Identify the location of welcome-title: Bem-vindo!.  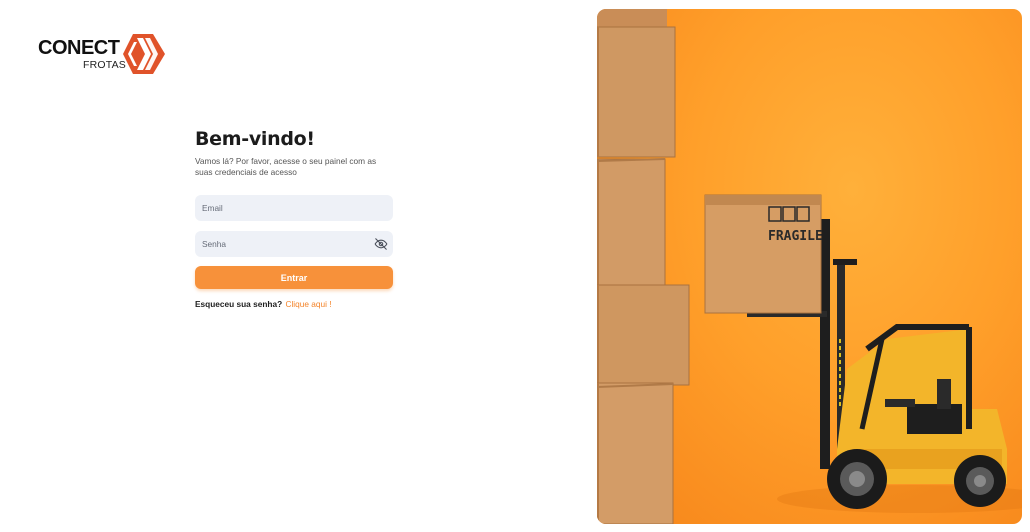
(255, 139).